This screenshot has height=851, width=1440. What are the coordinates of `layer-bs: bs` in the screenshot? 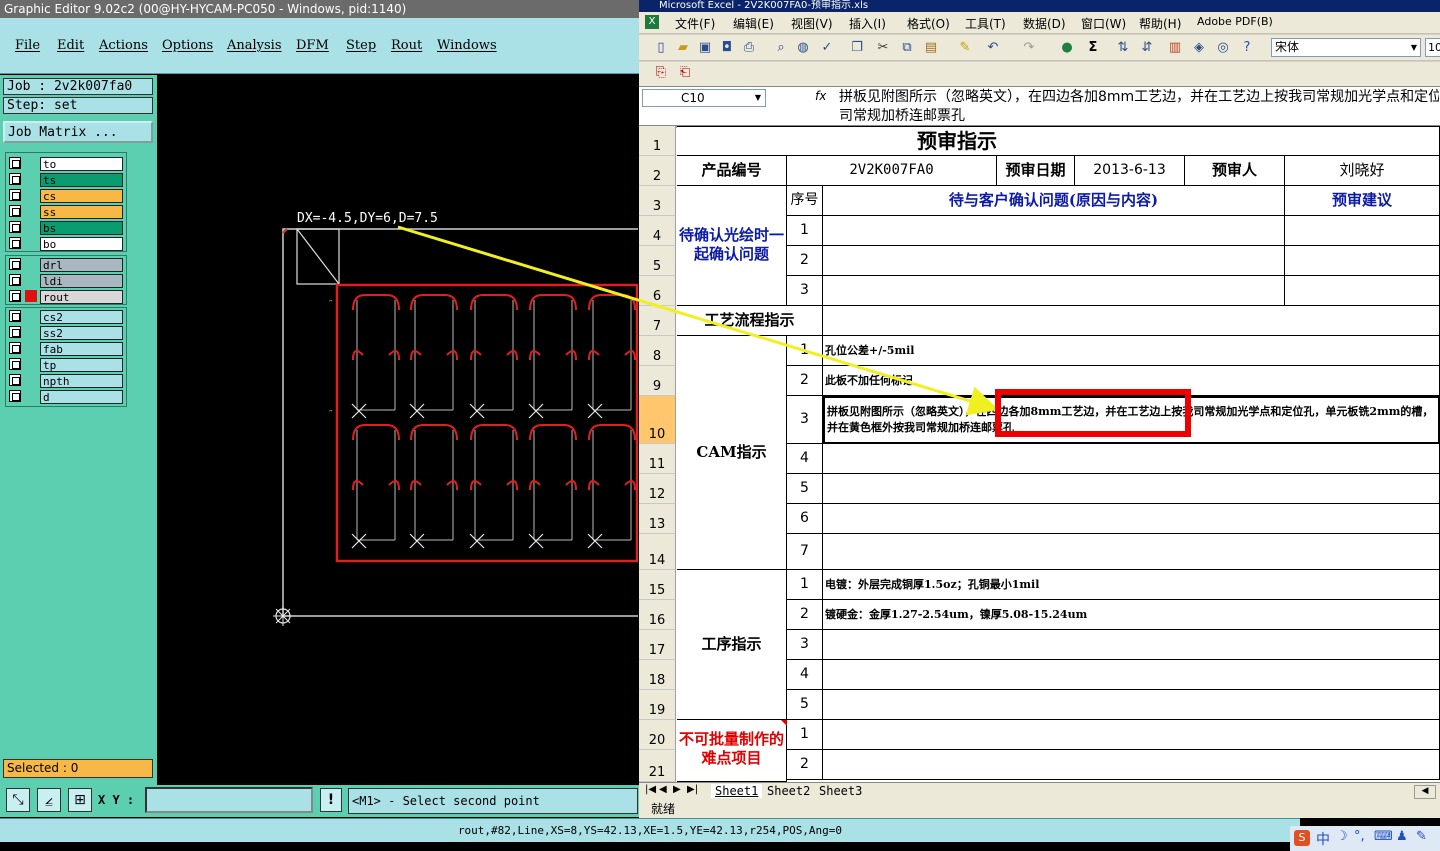 It's located at (81, 228).